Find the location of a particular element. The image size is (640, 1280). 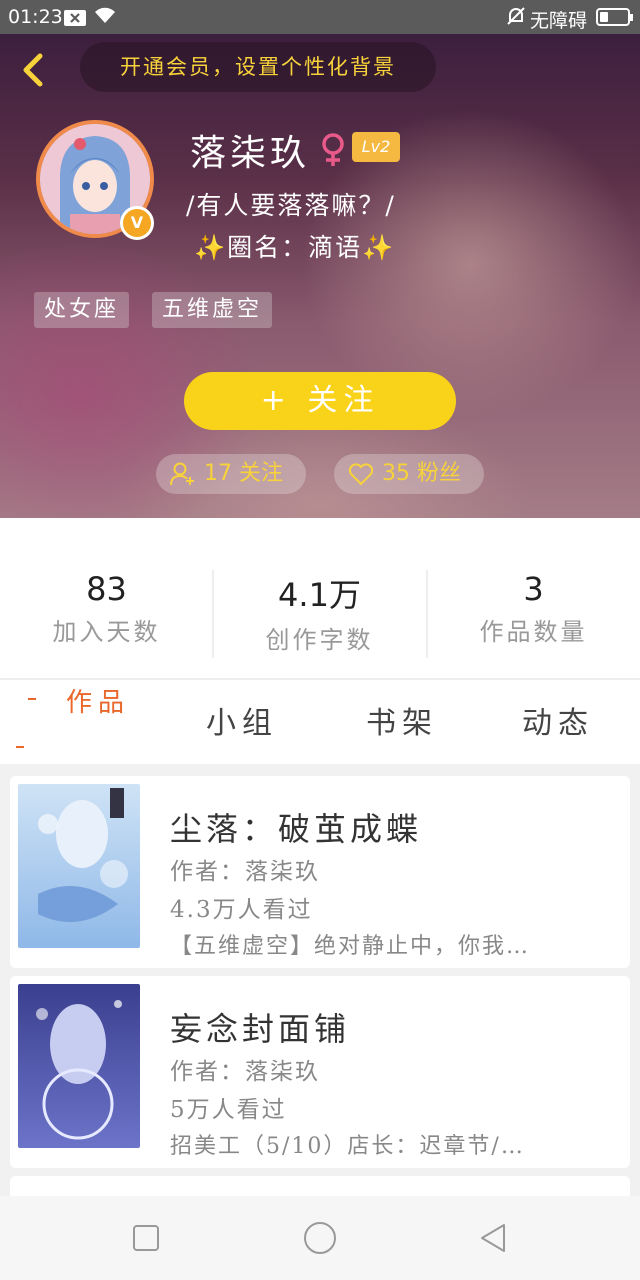

status-bar: 01:23 无障碍 is located at coordinates (320, 17).